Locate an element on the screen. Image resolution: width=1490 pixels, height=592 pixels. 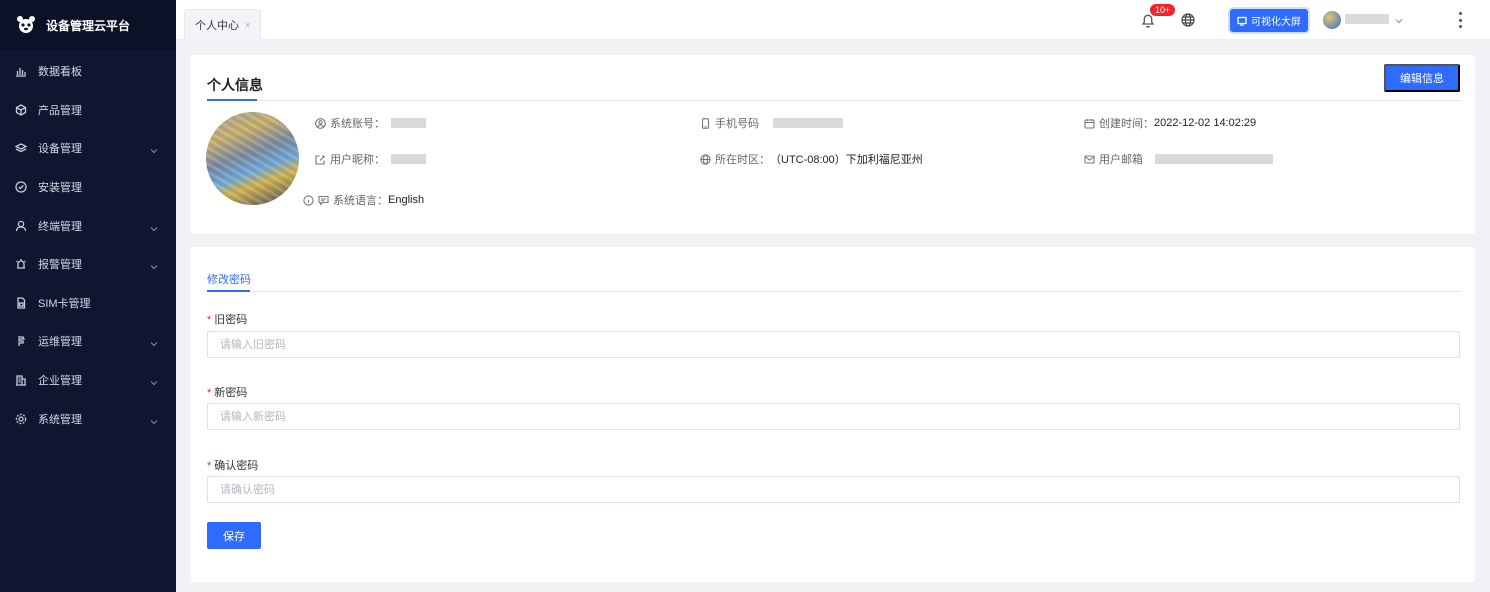
notification-badge: 10+ is located at coordinates (1163, 10).